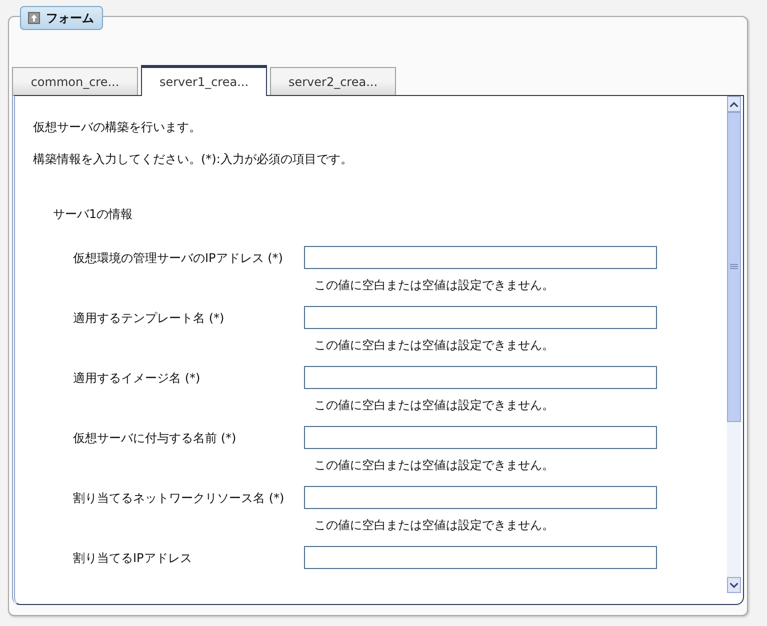  I want to click on intro-text: 仮想サーバの構築を行います。, so click(117, 127).